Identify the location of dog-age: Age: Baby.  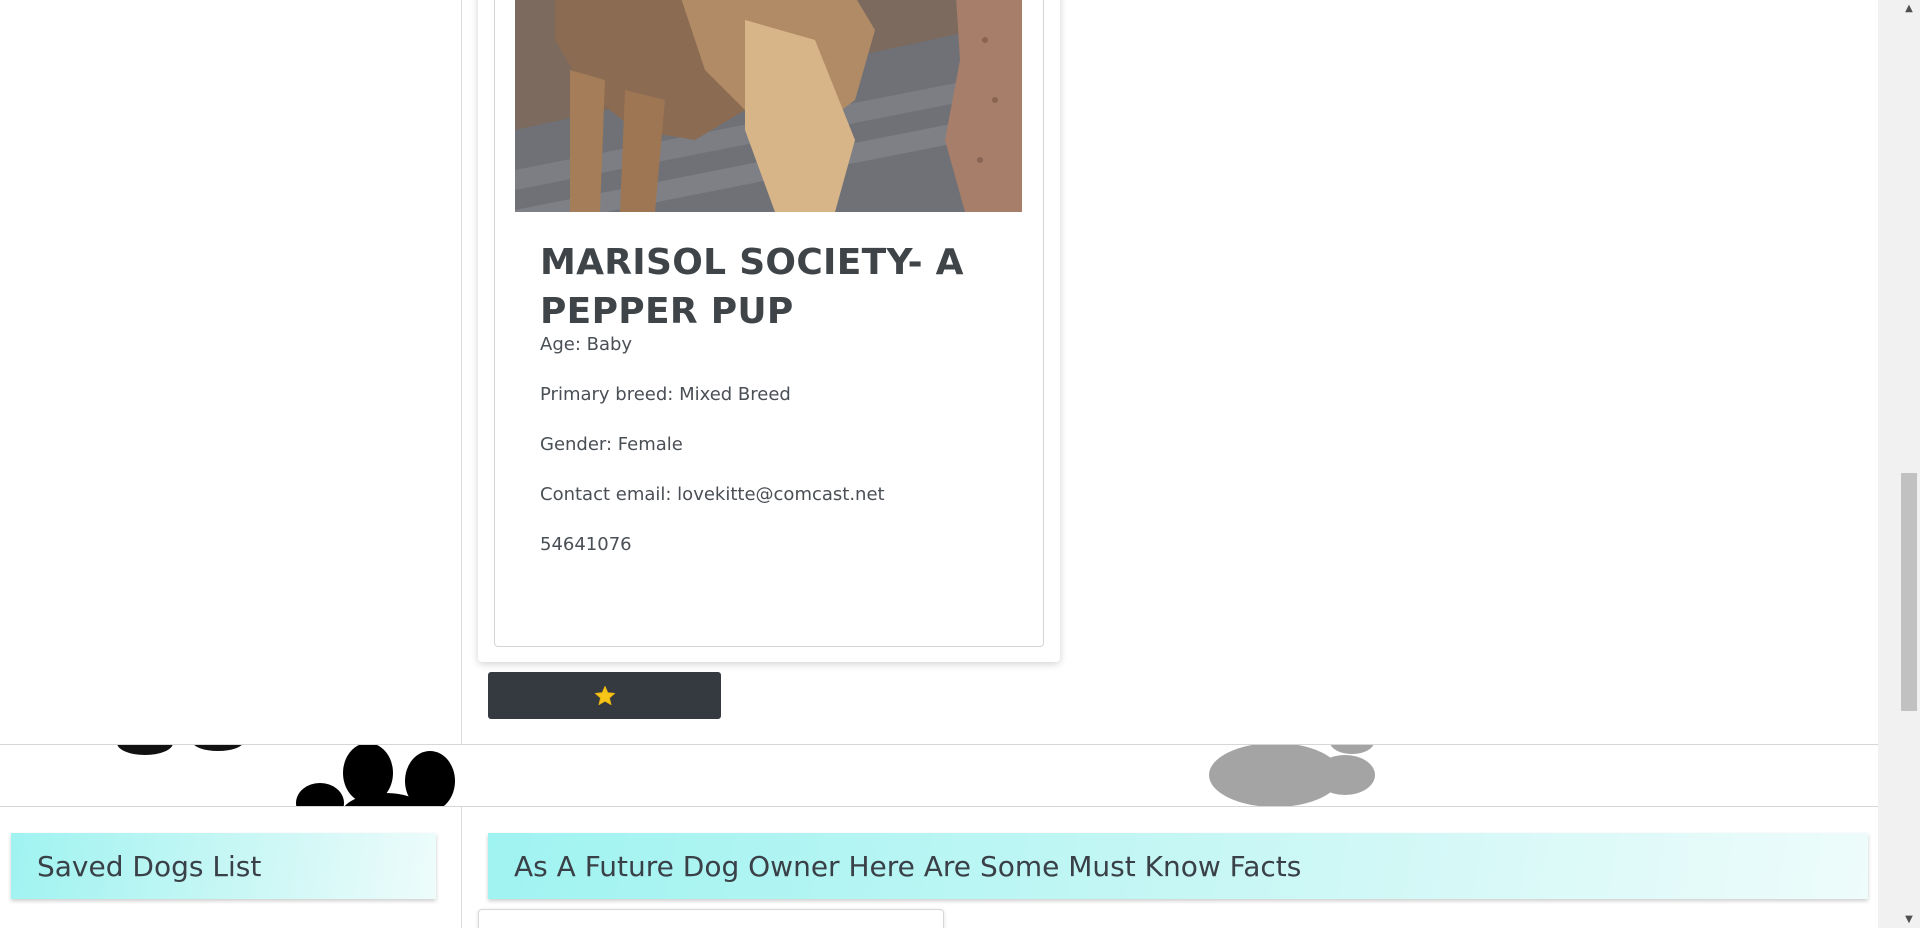
(586, 344).